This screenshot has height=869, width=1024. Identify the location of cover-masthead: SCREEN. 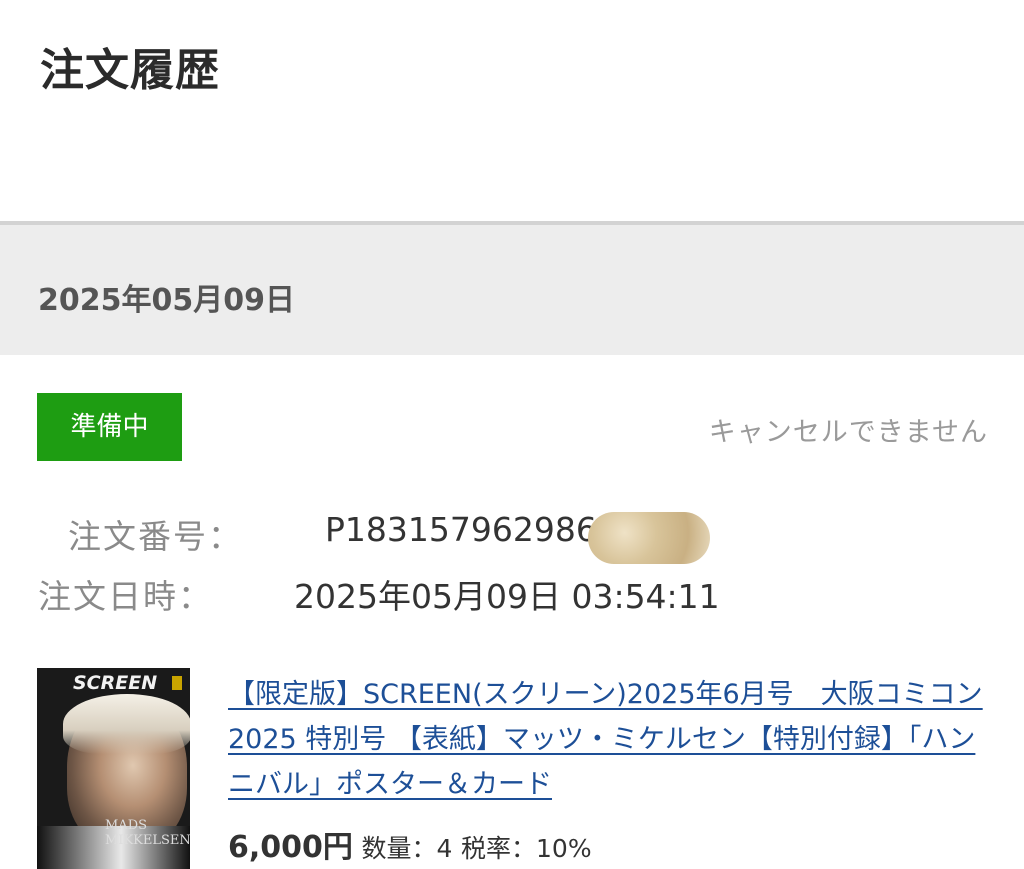
(115, 683).